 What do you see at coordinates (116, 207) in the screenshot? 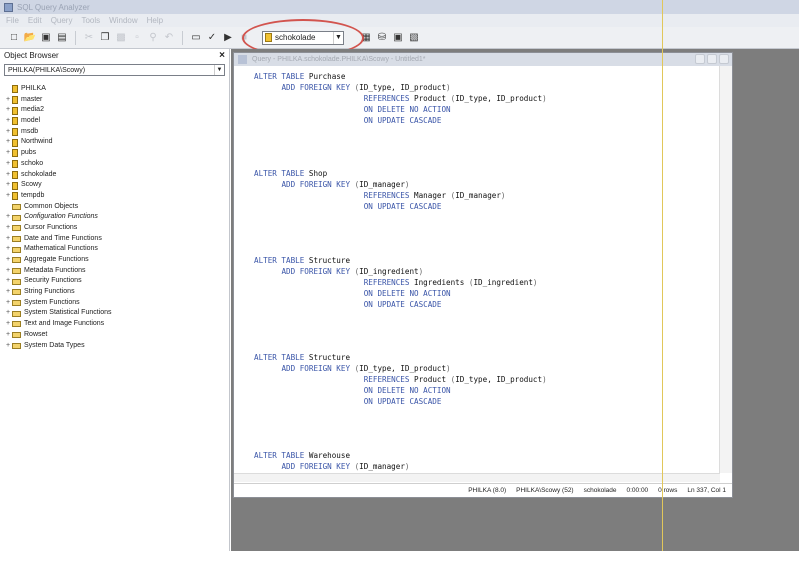
I see `tree-item: Common Objects` at bounding box center [116, 207].